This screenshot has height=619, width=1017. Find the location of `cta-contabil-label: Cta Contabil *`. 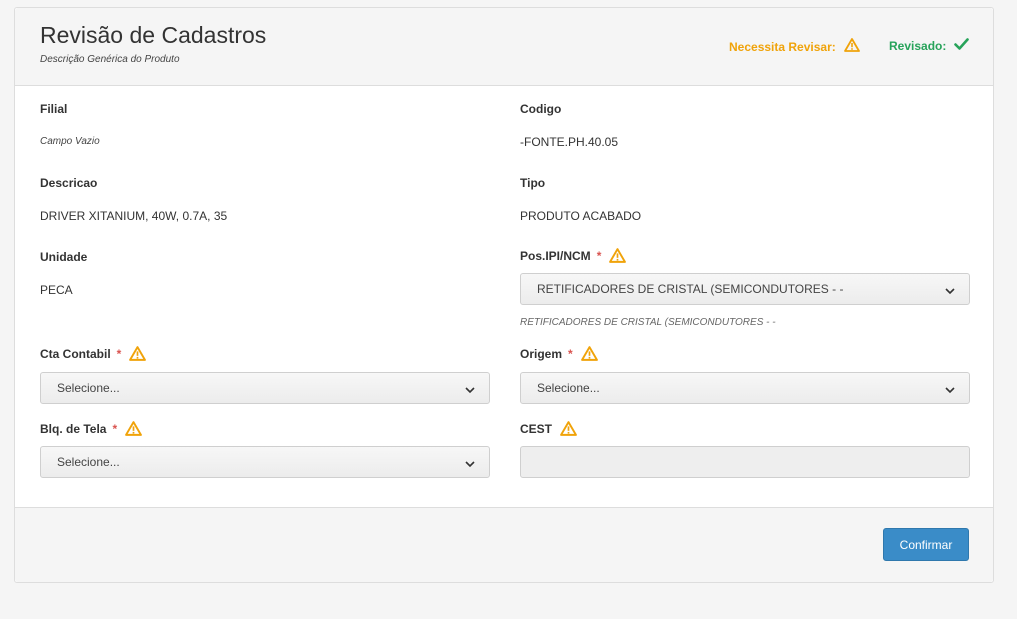

cta-contabil-label: Cta Contabil * is located at coordinates (93, 353).